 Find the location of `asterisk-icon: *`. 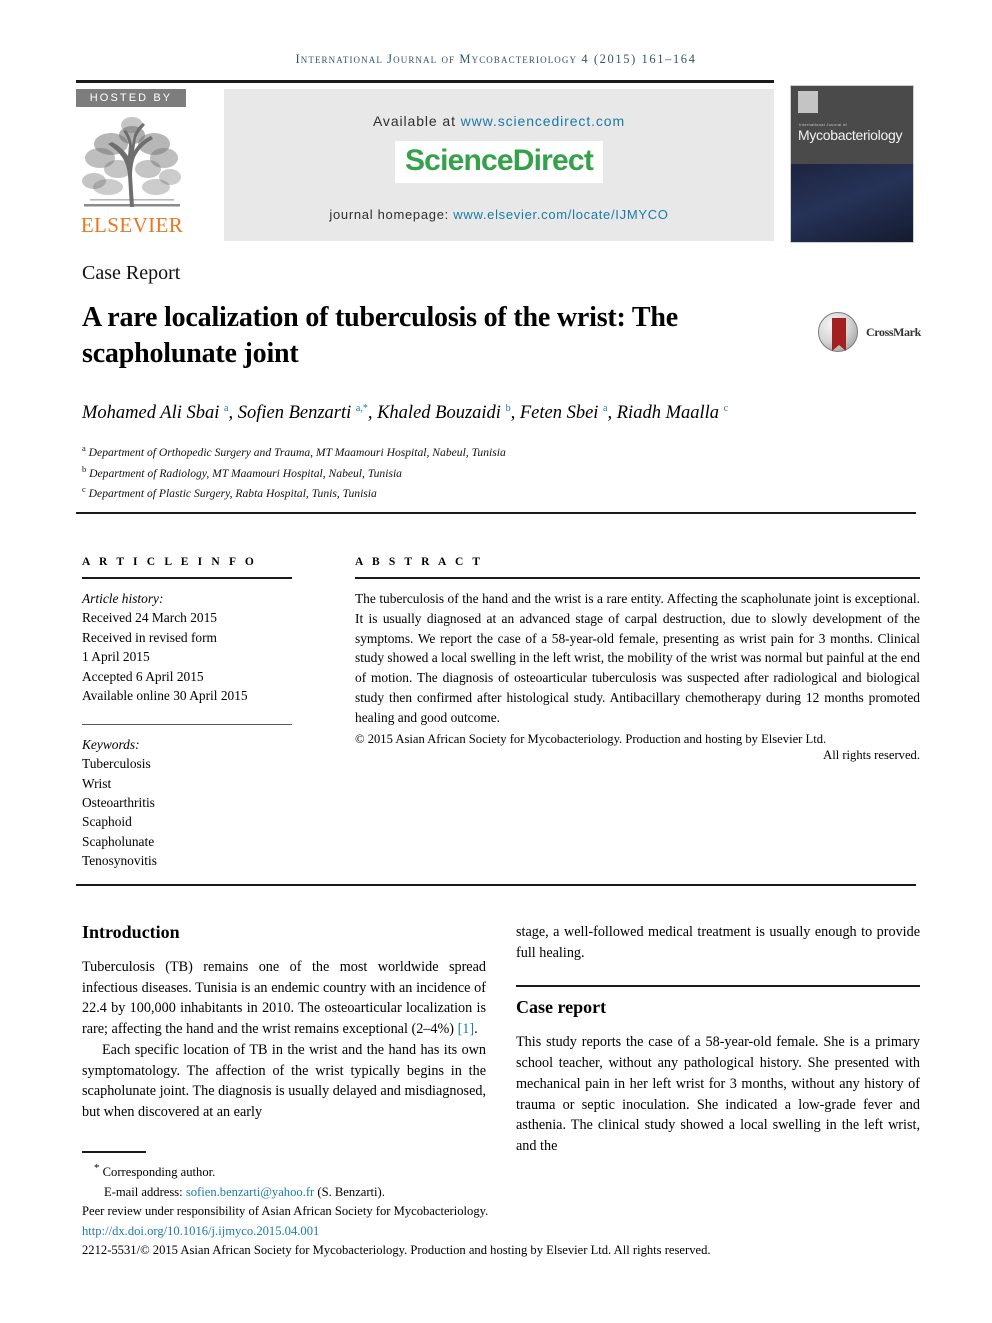

asterisk-icon: * is located at coordinates (97, 1168).